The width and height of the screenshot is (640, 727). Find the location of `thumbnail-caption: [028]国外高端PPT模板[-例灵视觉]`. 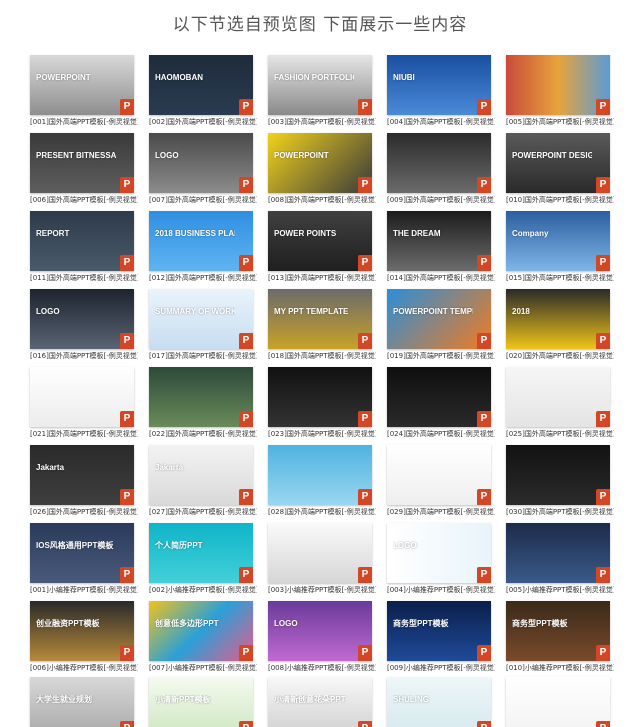

thumbnail-caption: [028]国外高端PPT模板[-例灵视觉] is located at coordinates (322, 512).